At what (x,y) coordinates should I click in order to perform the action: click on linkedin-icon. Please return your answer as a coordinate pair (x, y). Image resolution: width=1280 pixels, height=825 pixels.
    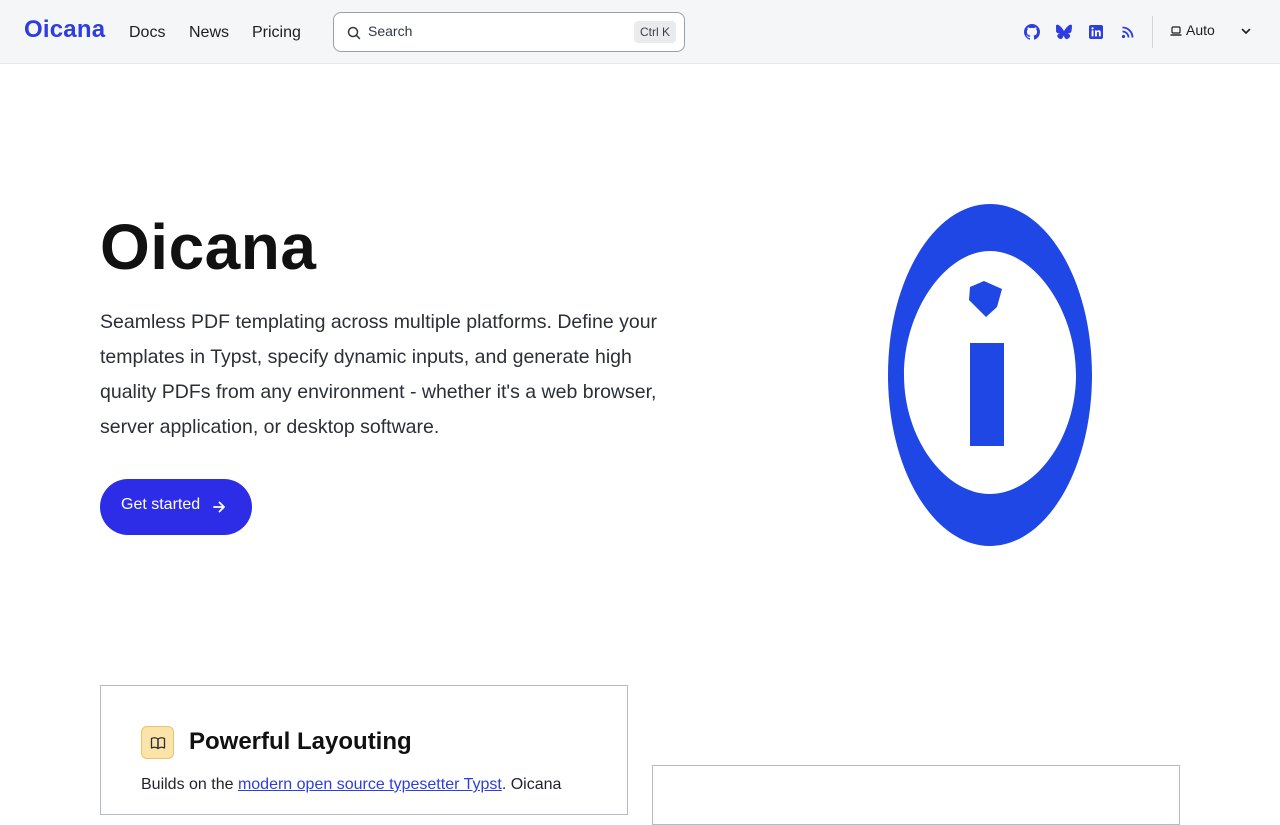
    Looking at the image, I should click on (1096, 32).